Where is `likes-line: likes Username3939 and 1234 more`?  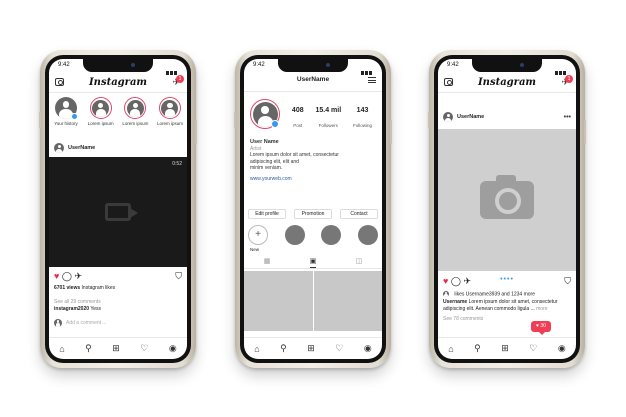
likes-line: likes Username3939 and 1234 more is located at coordinates (507, 294).